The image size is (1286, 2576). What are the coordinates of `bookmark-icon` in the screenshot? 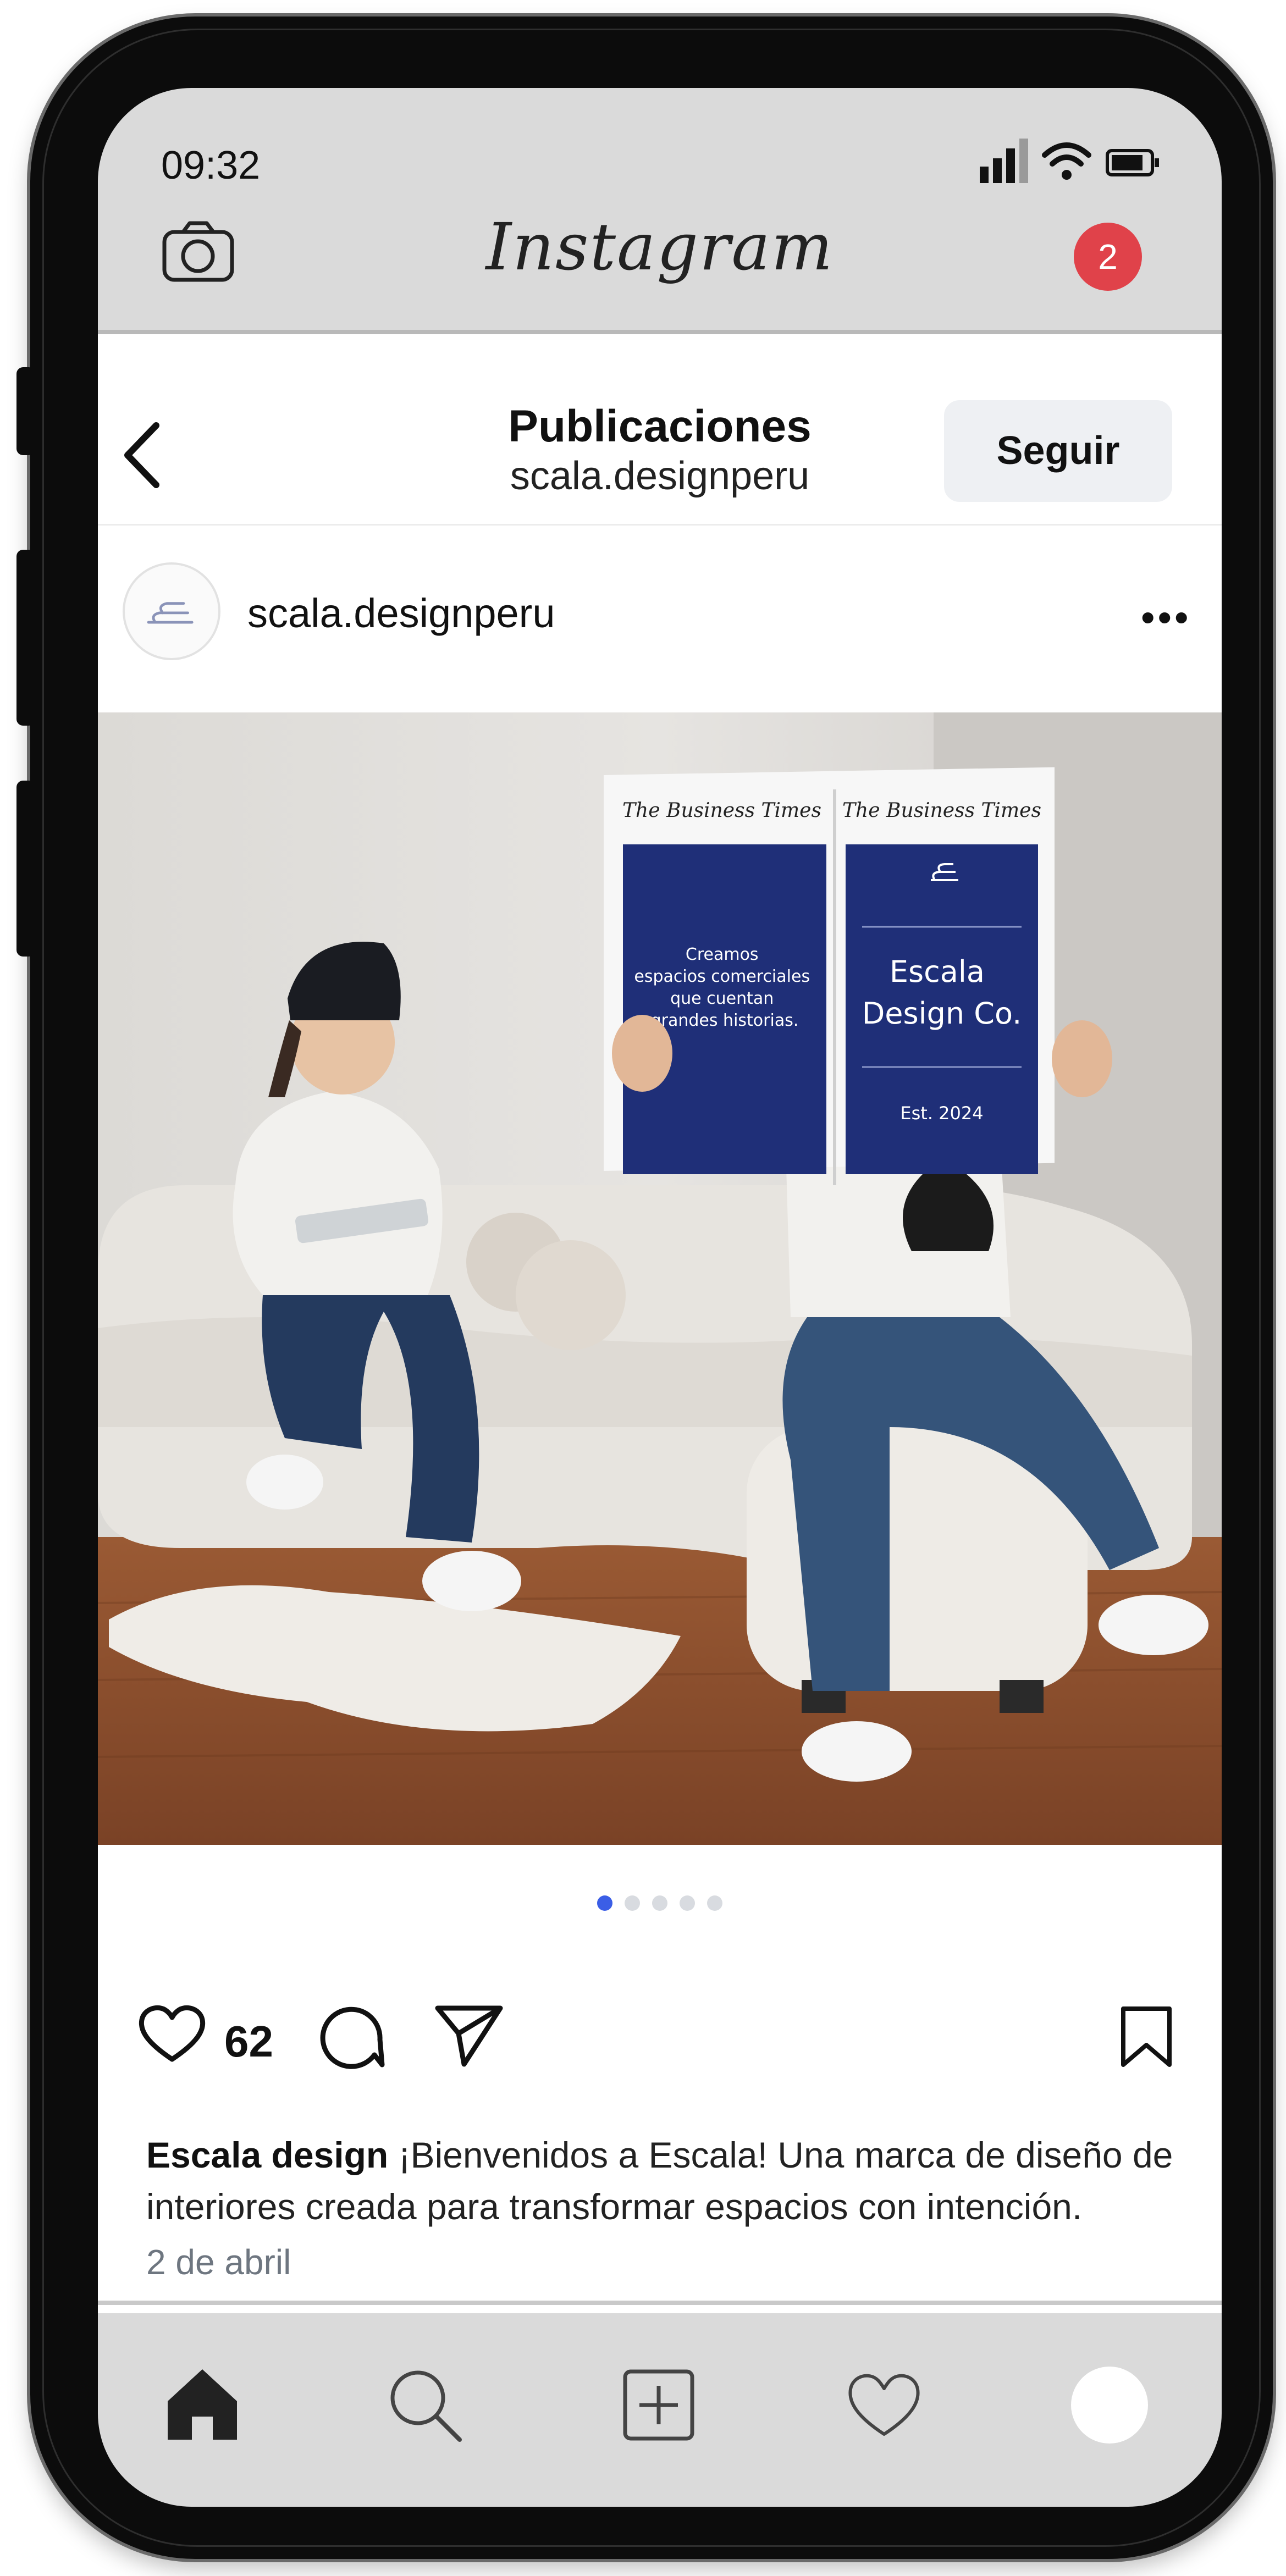 It's located at (1146, 2037).